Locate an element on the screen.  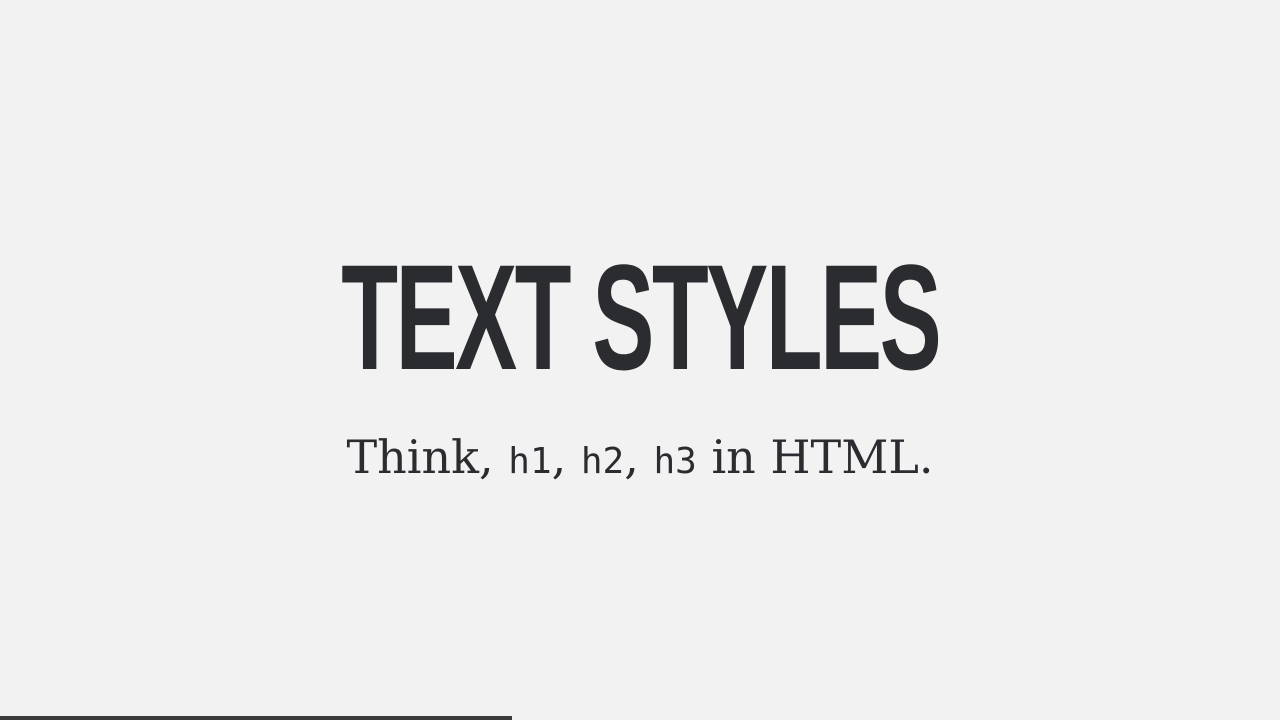
slide-subtitle: Think, h1, h2, h3 in HTML. is located at coordinates (640, 457).